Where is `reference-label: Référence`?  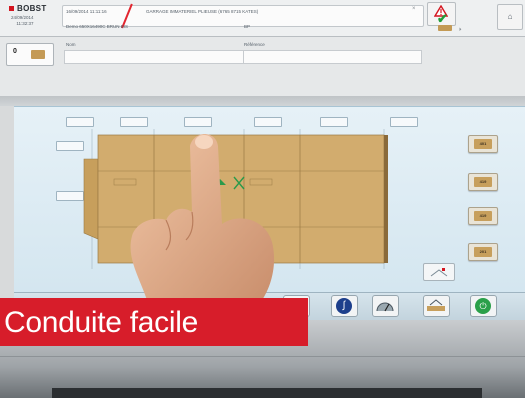 reference-label: Référence is located at coordinates (254, 44).